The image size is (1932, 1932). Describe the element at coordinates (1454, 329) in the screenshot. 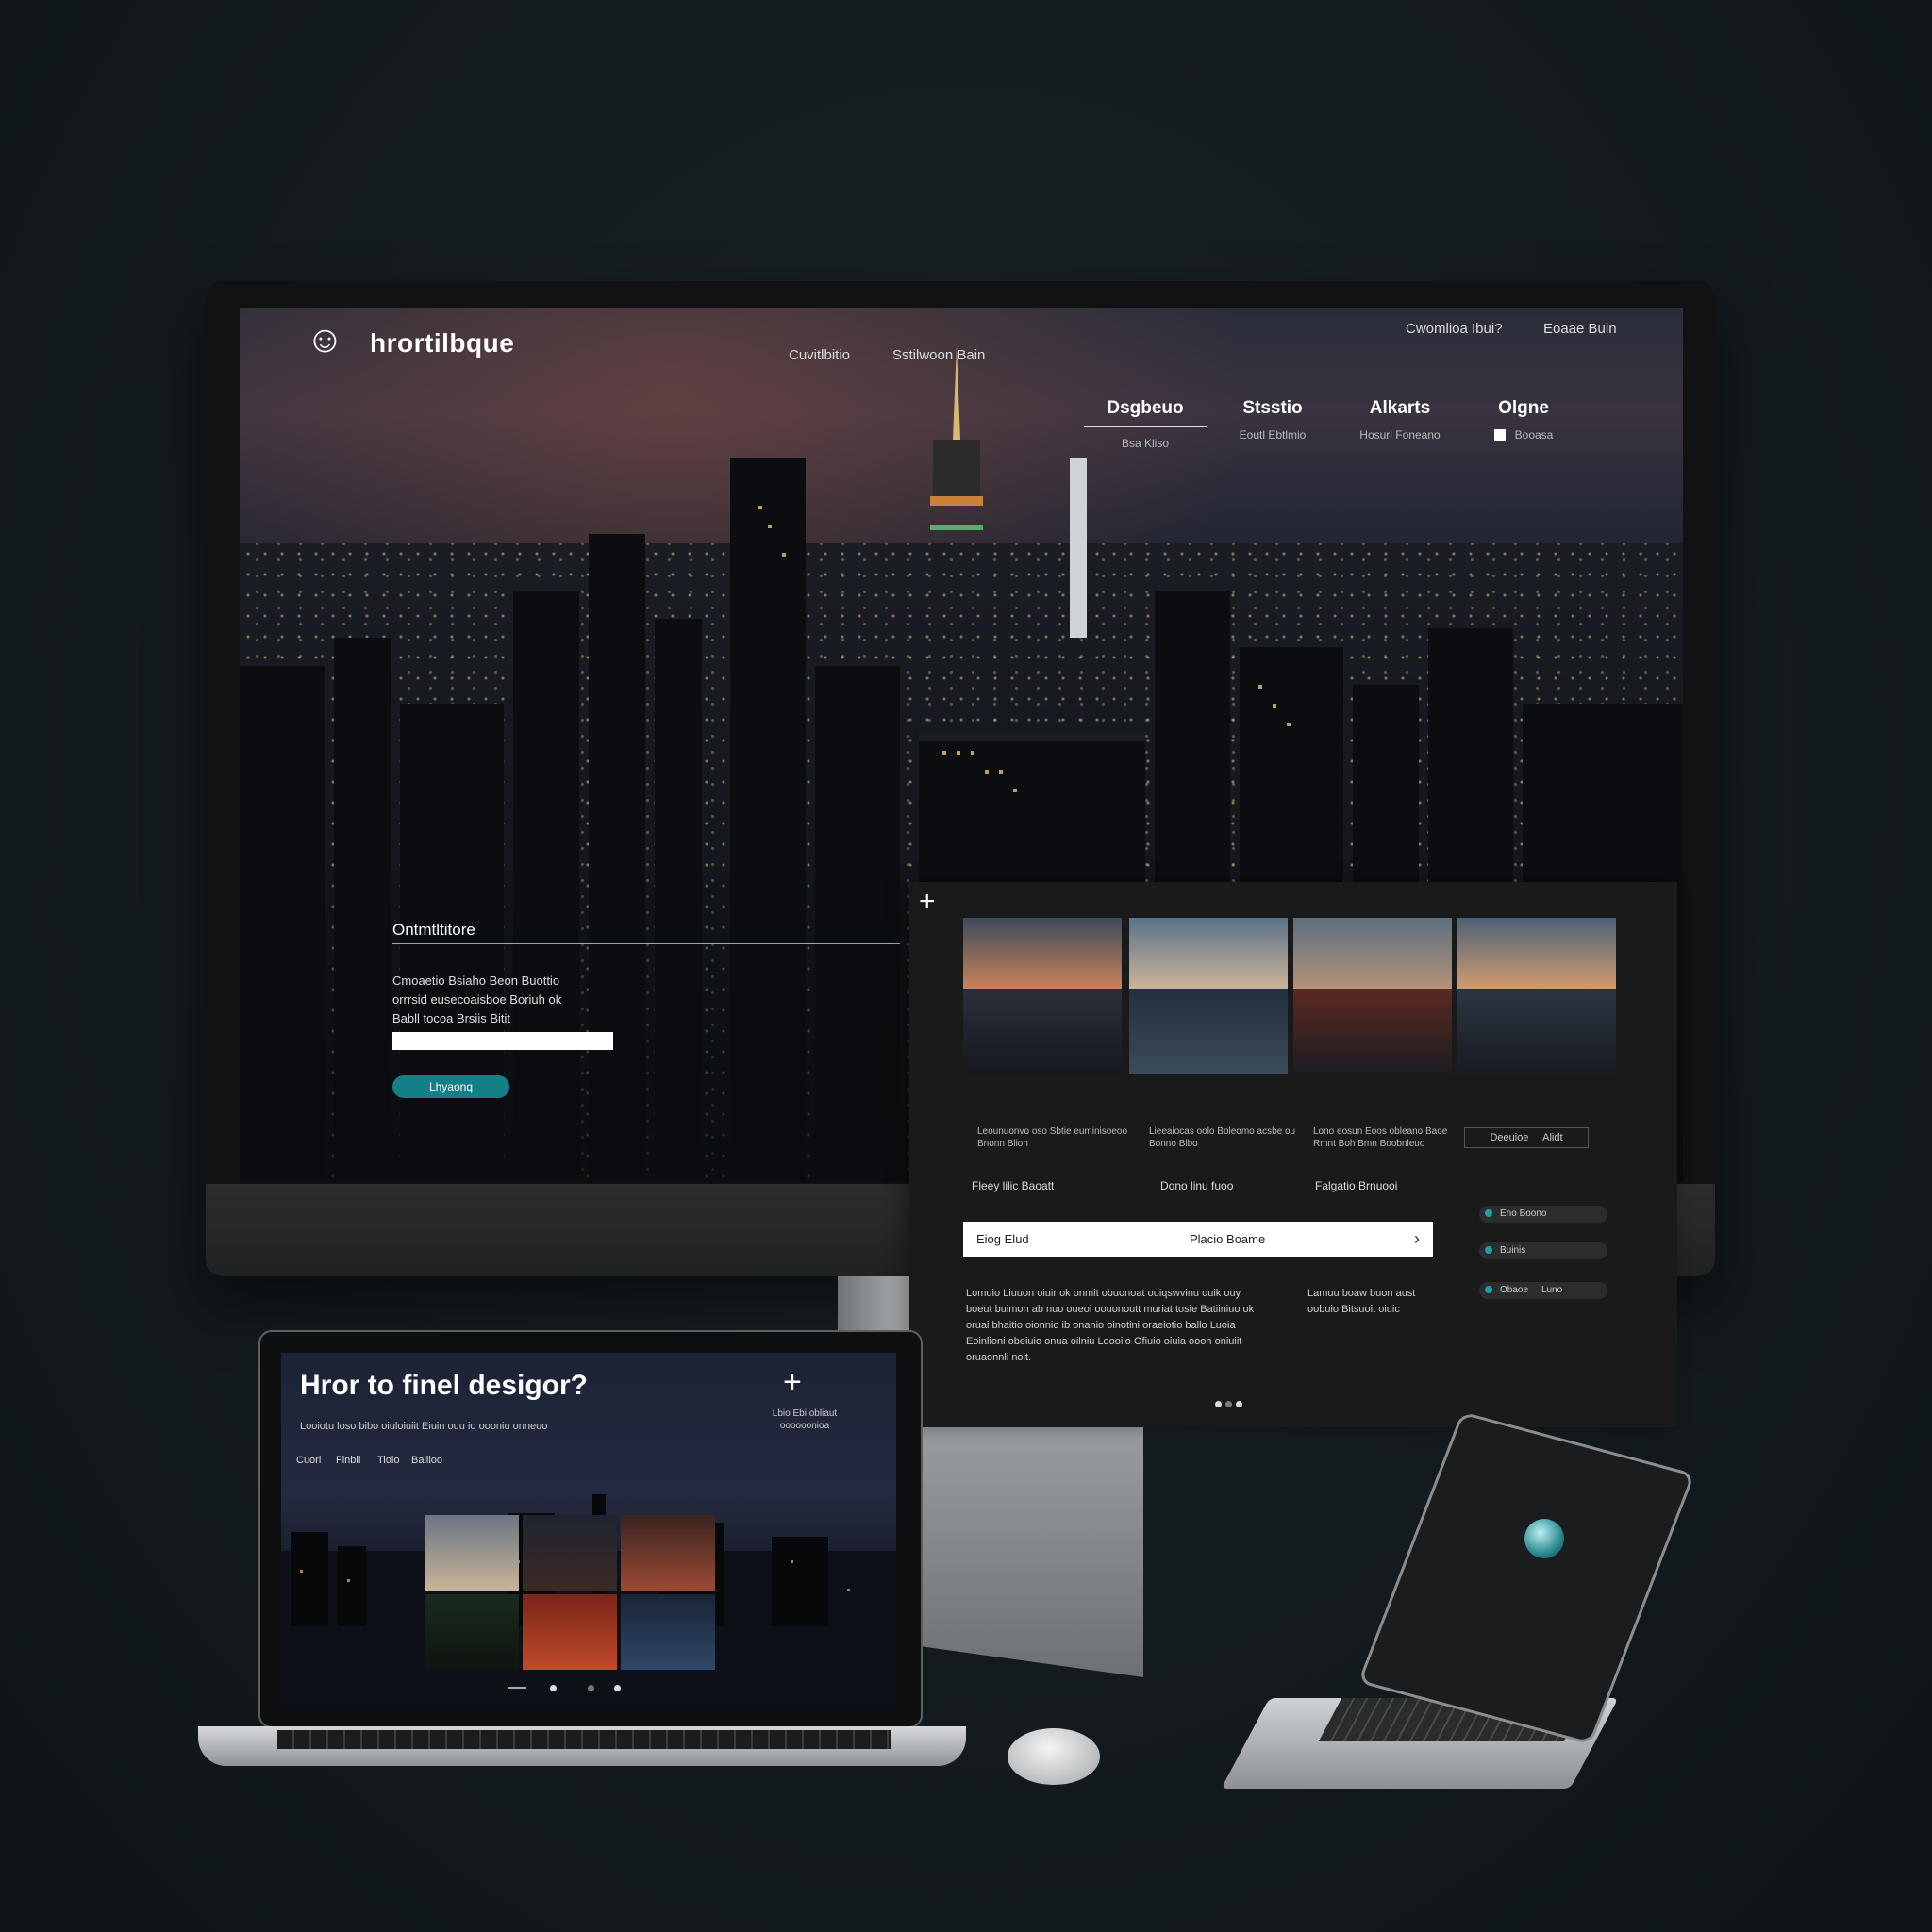

I see `header-link-1: Cwomlioa Ibui?` at that location.